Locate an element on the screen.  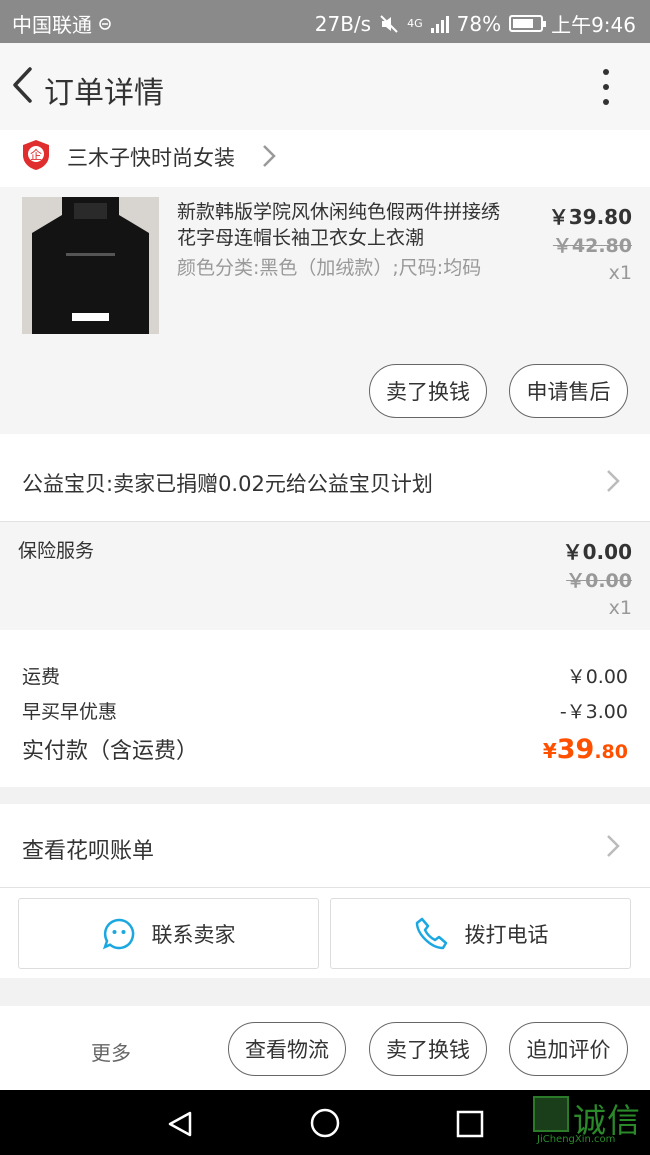
total-label: 实付款（含运费） is located at coordinates (110, 751).